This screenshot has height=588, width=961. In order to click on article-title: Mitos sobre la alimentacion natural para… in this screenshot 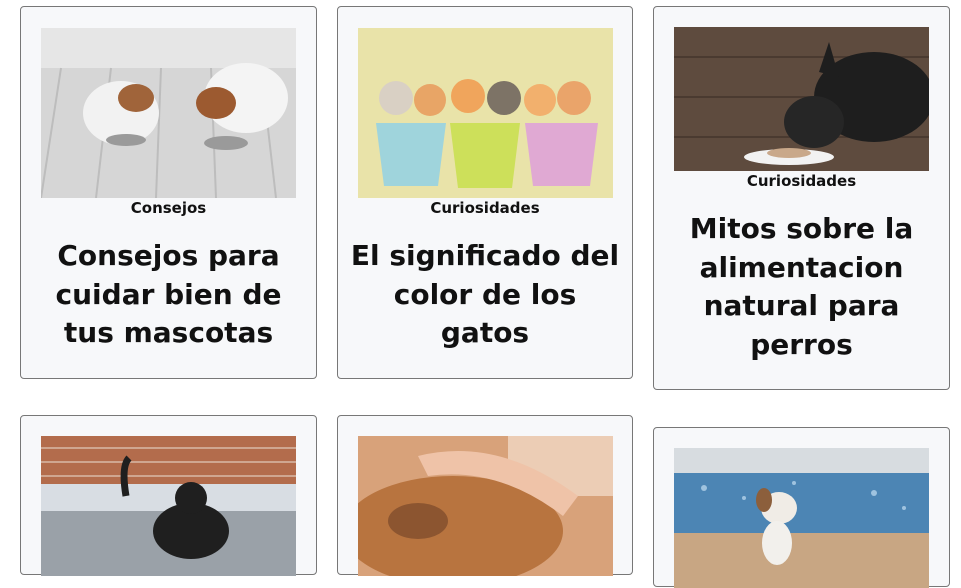, I will do `click(801, 287)`.